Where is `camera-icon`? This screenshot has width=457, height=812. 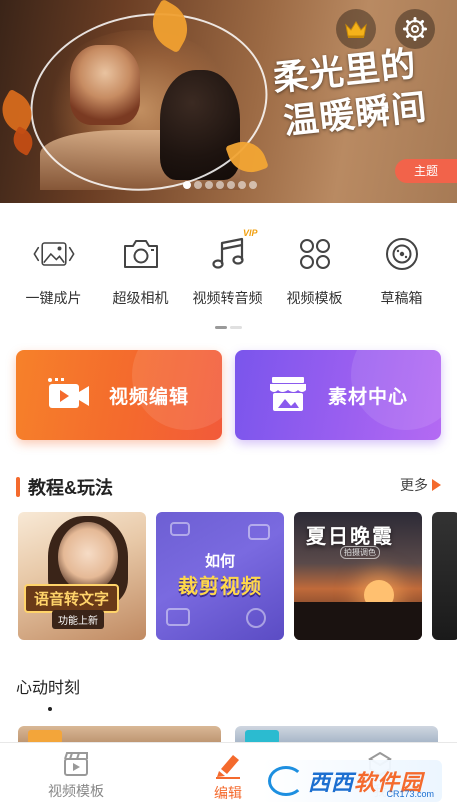 camera-icon is located at coordinates (141, 254).